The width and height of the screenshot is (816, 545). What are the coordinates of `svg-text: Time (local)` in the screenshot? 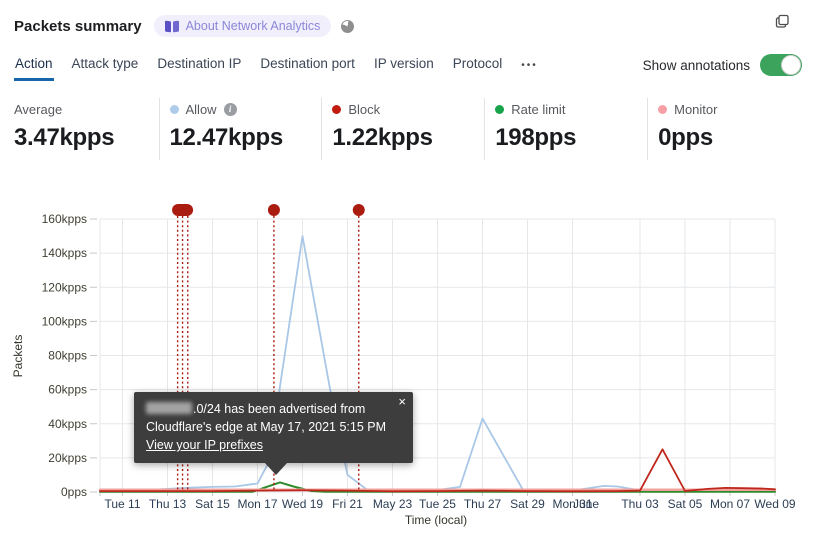 It's located at (436, 520).